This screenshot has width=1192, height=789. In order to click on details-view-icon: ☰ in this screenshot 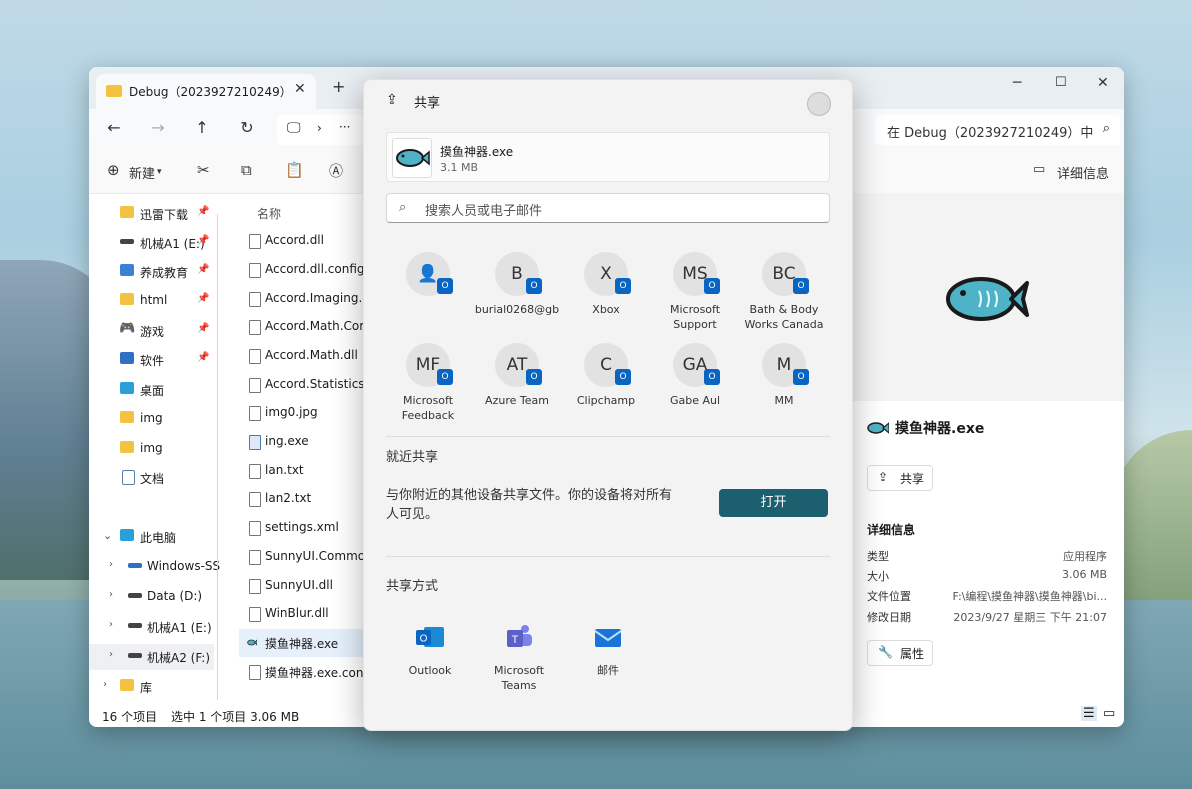, I will do `click(1089, 713)`.